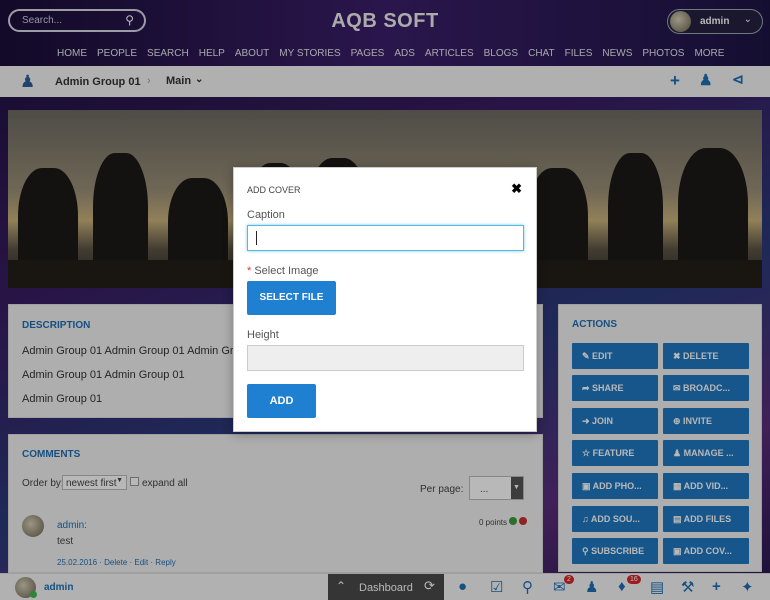  I want to click on caption-label: Caption, so click(266, 215).